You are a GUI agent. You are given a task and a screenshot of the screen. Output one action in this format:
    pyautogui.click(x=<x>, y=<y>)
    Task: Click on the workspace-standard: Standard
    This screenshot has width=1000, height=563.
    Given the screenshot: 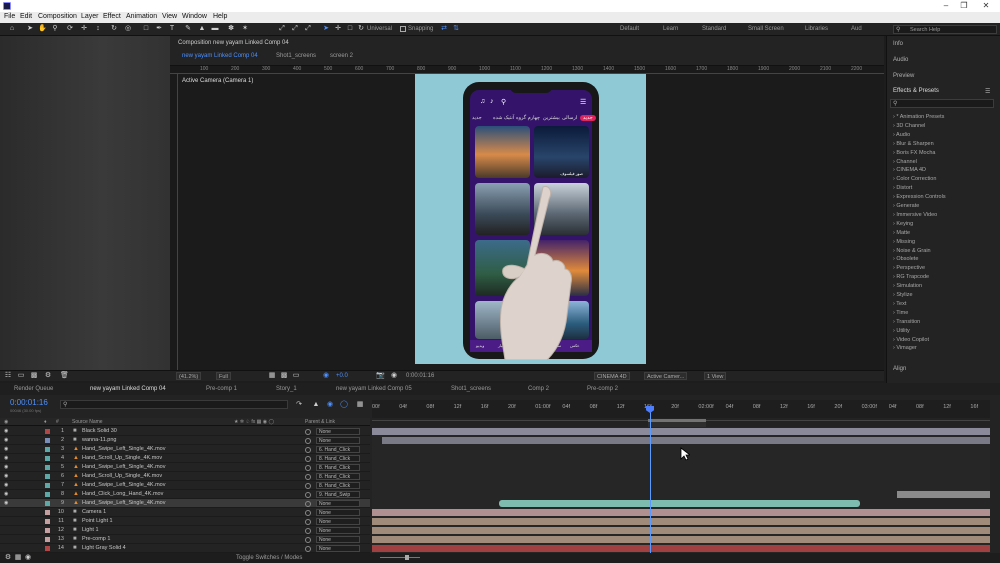 What is the action you would take?
    pyautogui.click(x=714, y=29)
    